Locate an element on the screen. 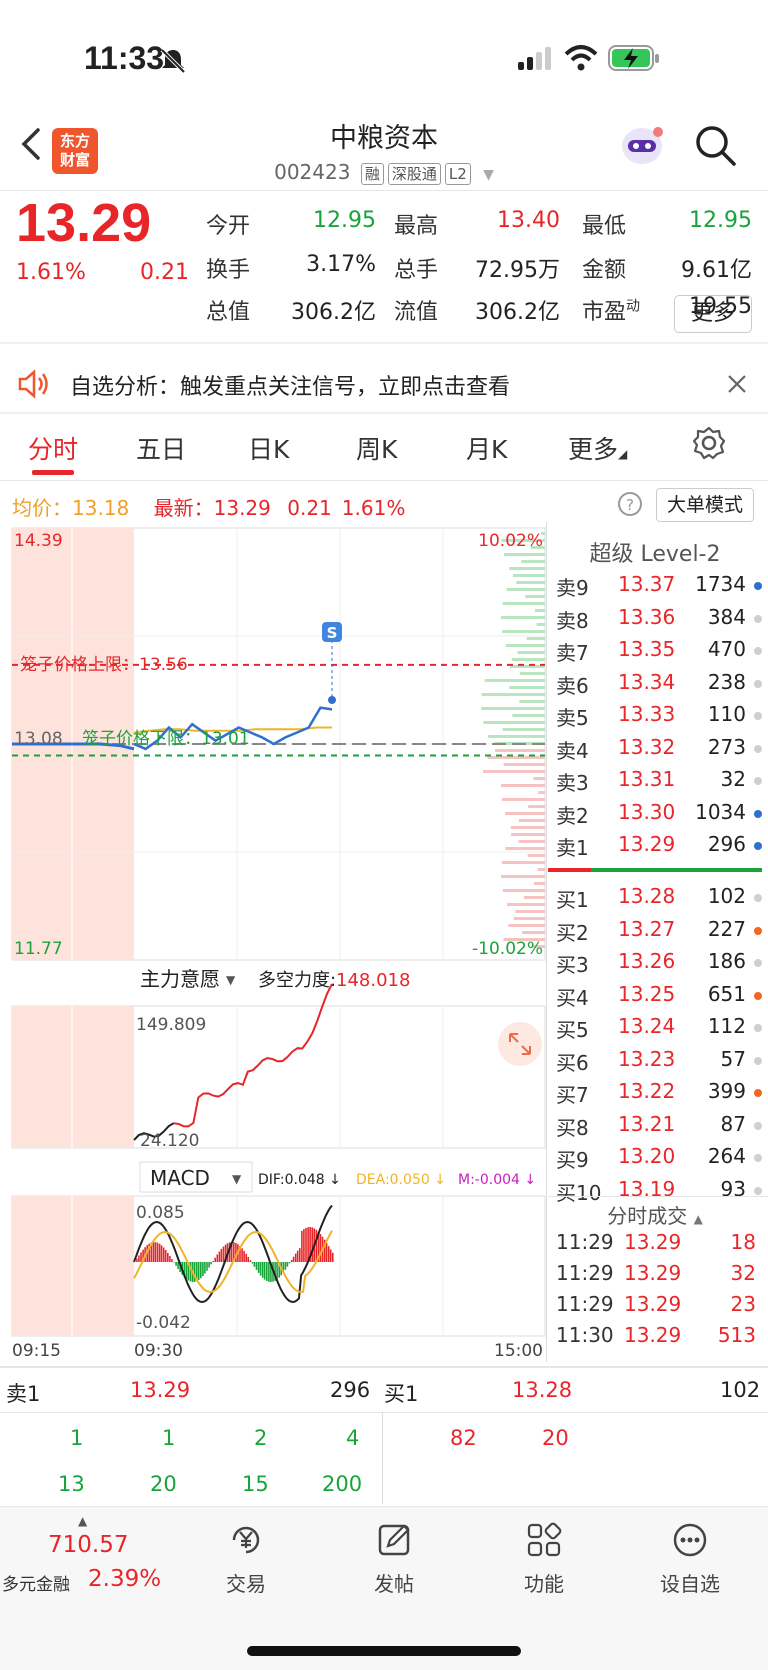  bid-row: 买9 13.20 264 is located at coordinates (659, 1159).